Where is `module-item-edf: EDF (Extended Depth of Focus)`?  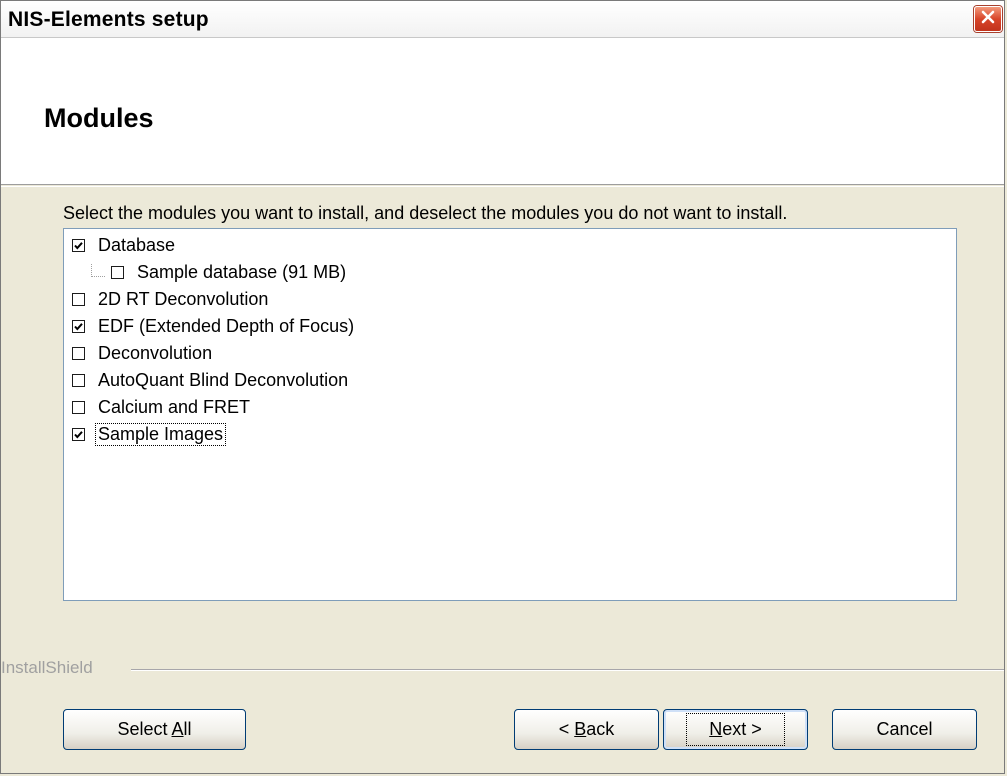 module-item-edf: EDF (Extended Depth of Focus) is located at coordinates (214, 326).